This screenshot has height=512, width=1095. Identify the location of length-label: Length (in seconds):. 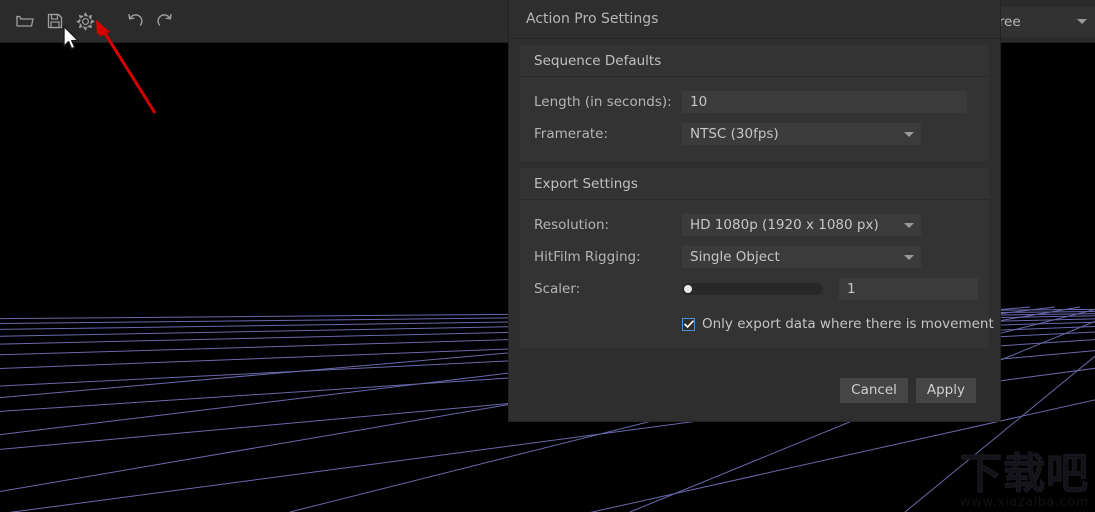
(603, 102).